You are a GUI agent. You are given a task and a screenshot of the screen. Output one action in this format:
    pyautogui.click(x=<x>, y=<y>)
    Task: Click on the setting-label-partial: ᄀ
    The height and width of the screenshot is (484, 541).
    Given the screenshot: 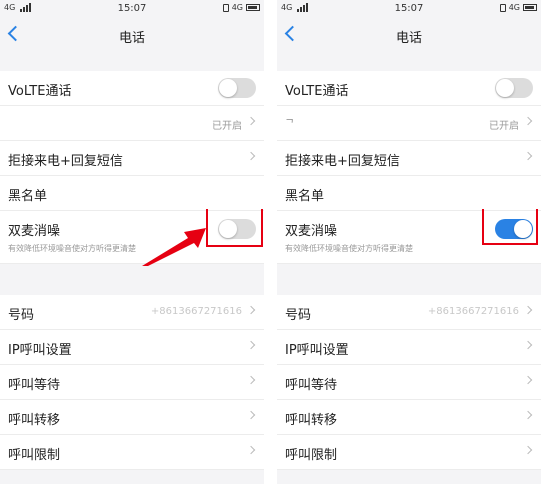 What is the action you would take?
    pyautogui.click(x=290, y=124)
    